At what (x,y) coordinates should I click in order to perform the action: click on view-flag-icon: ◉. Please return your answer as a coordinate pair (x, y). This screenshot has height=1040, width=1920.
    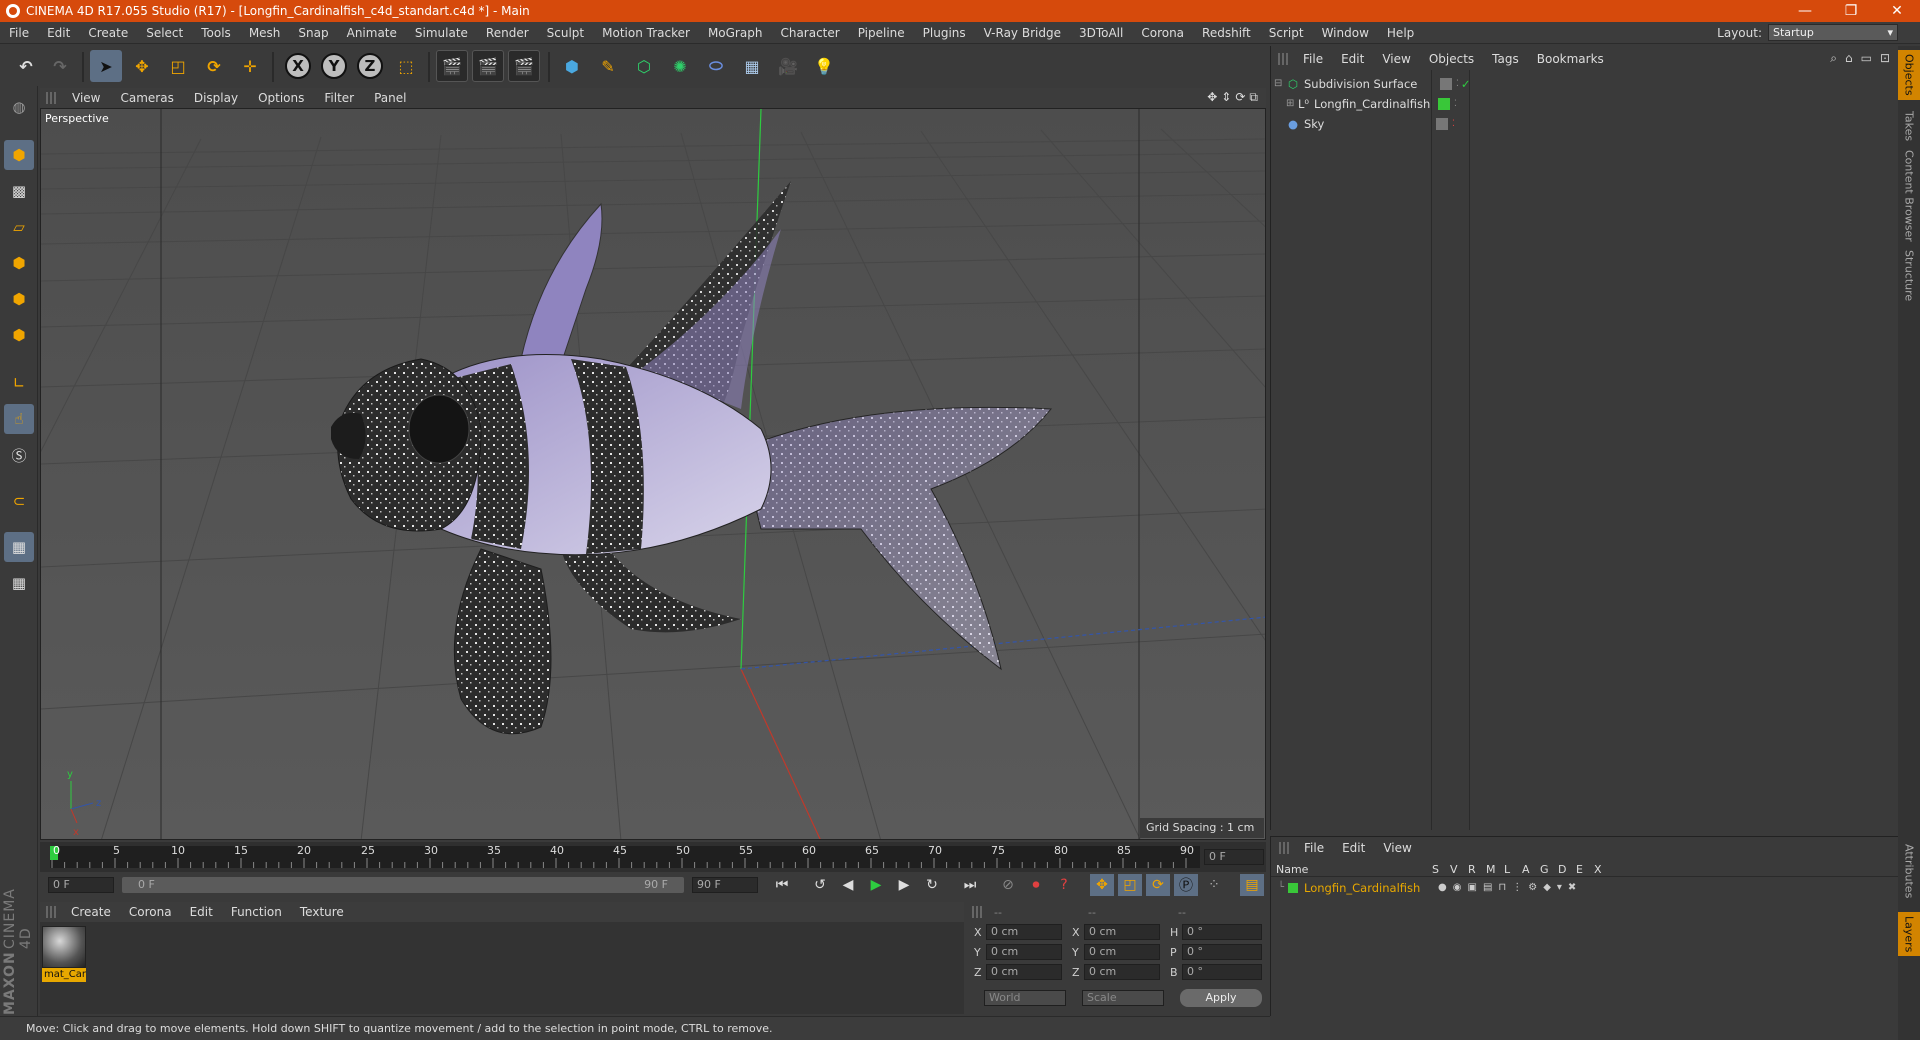
    Looking at the image, I should click on (1457, 887).